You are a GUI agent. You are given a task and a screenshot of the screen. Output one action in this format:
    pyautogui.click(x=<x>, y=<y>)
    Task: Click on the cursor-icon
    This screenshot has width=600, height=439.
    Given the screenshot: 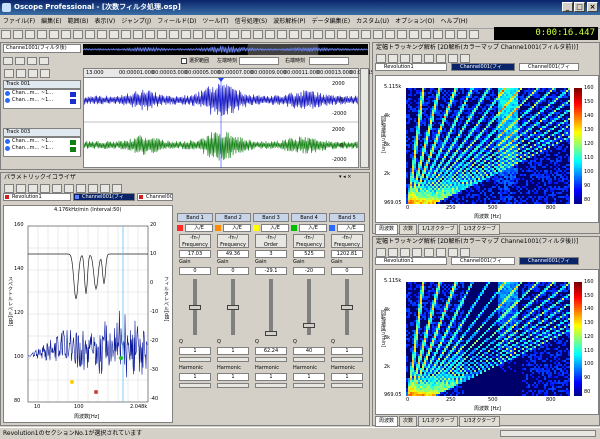 What is the action you would take?
    pyautogui.click(x=44, y=61)
    